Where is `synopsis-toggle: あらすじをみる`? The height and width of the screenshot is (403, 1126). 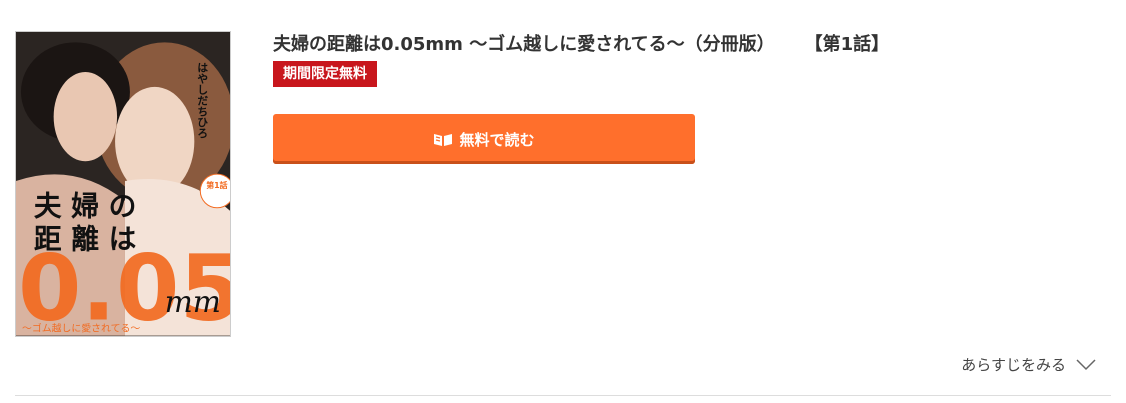 synopsis-toggle: あらすじをみる is located at coordinates (1028, 364).